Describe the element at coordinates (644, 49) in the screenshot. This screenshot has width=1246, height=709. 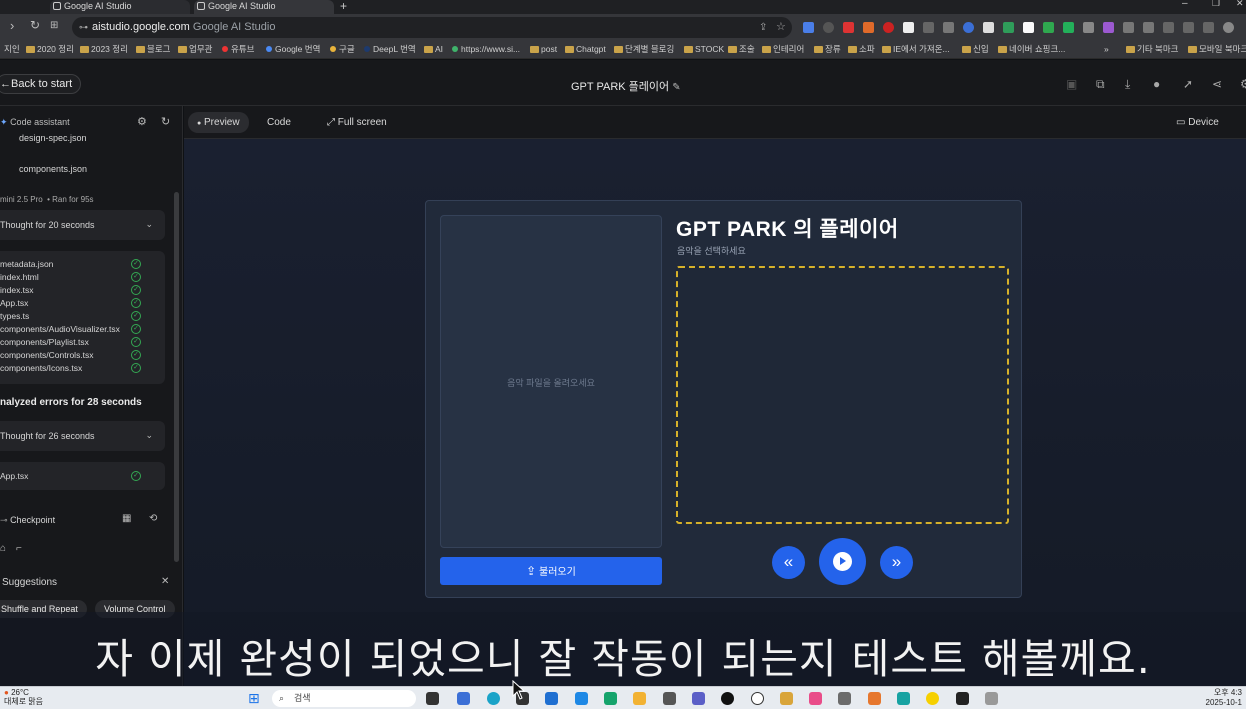
I see `bookmark-folder: 단계별 블로깅` at that location.